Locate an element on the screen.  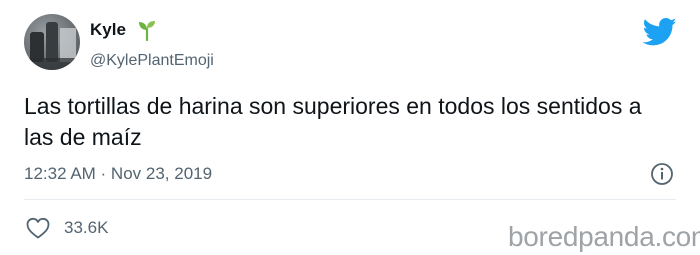
divider is located at coordinates (350, 199).